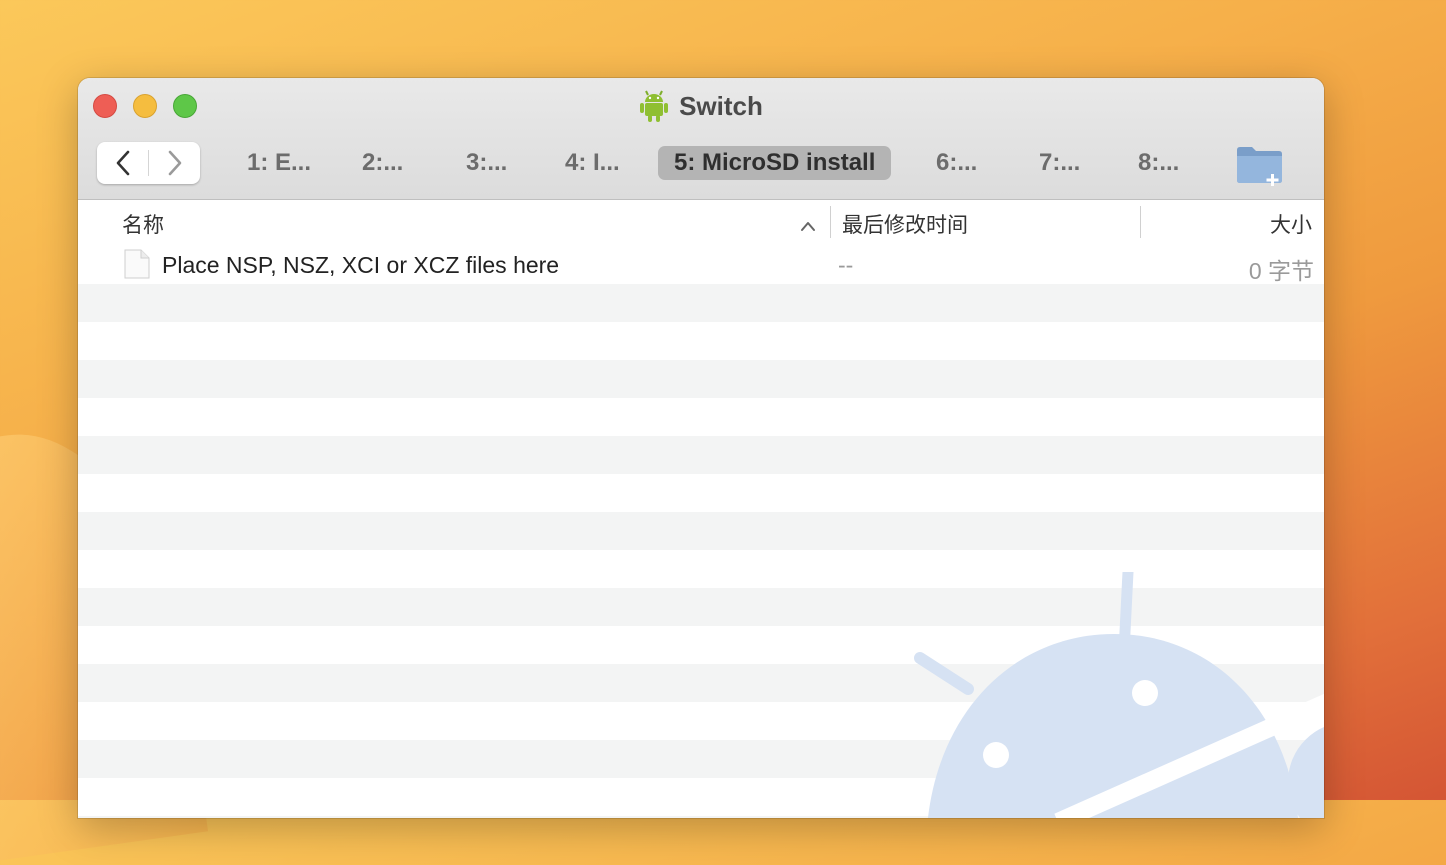  Describe the element at coordinates (1281, 271) in the screenshot. I see `file-size: 0 字节` at that location.